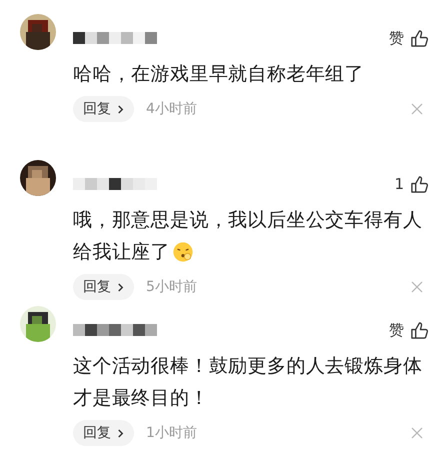  What do you see at coordinates (121, 252) in the screenshot?
I see `comment-text: 给我让座了` at bounding box center [121, 252].